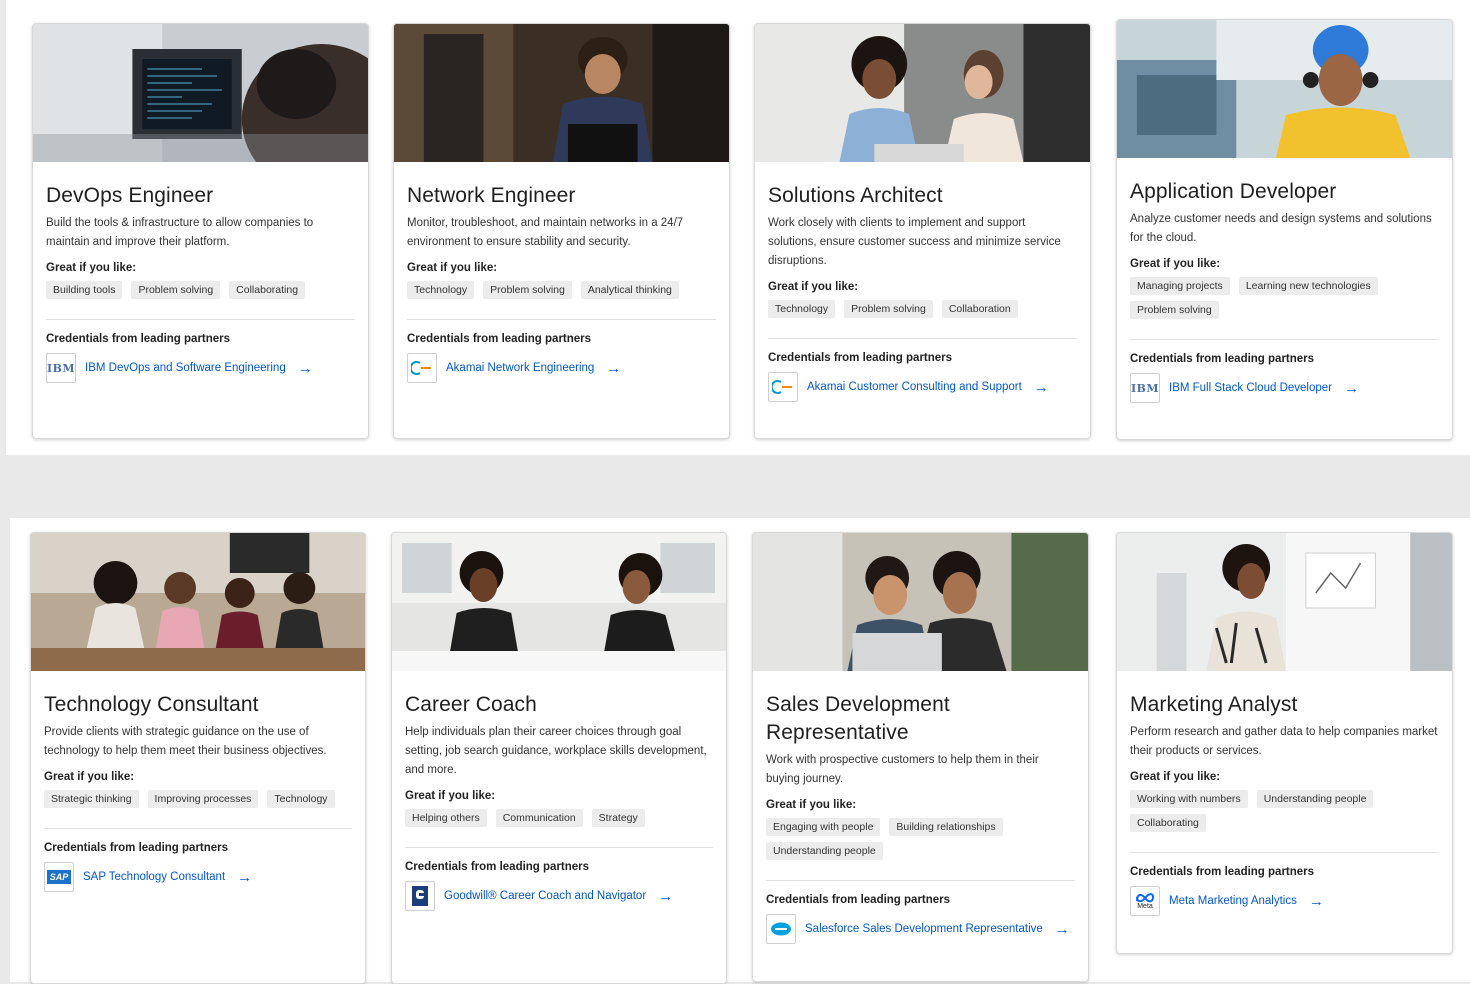 The image size is (1470, 984). Describe the element at coordinates (203, 799) in the screenshot. I see `tag: Improving processes` at that location.